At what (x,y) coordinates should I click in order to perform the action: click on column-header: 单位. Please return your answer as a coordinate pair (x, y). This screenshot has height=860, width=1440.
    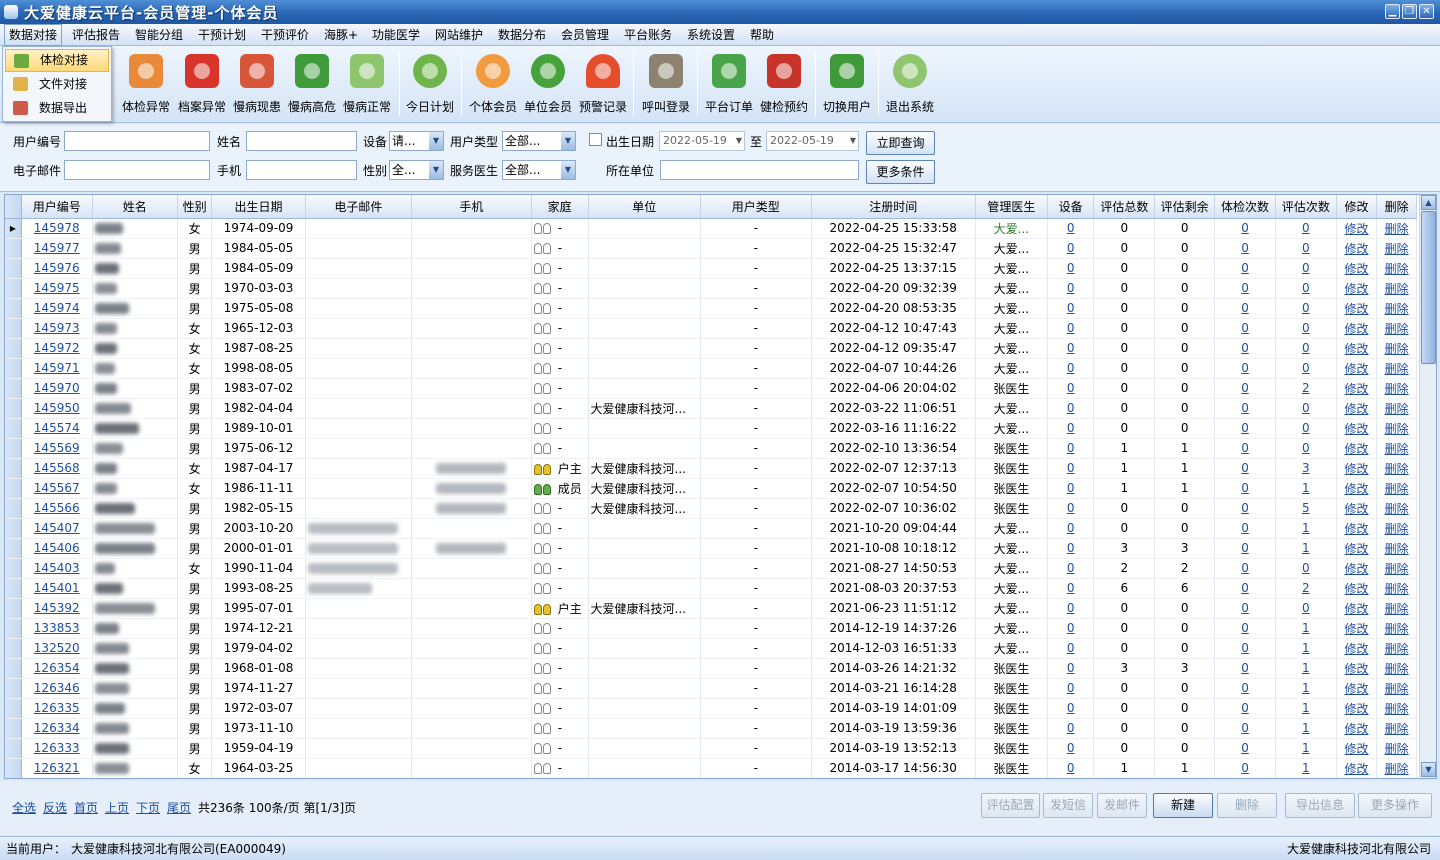
    Looking at the image, I should click on (645, 207).